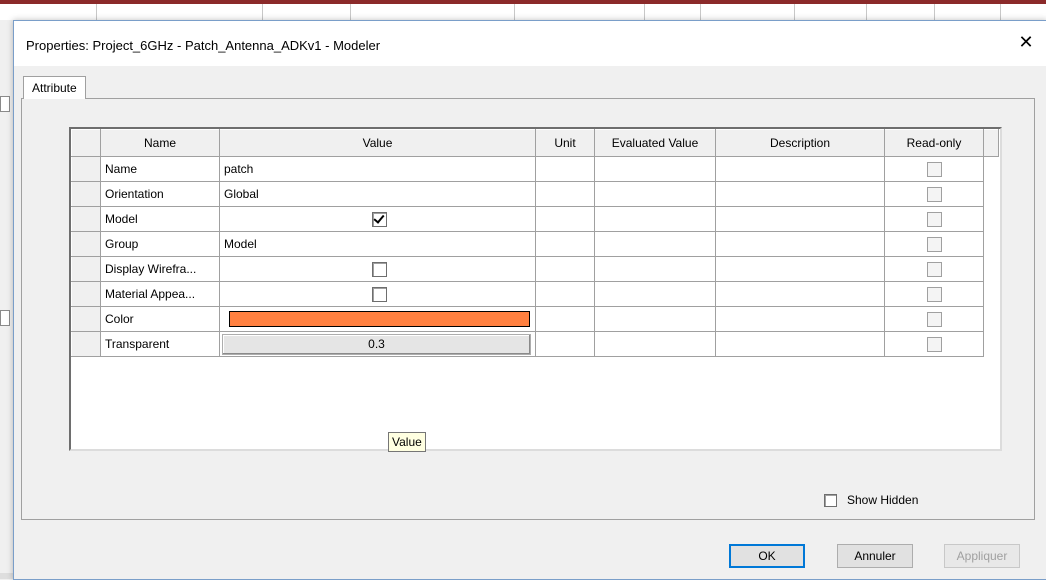 This screenshot has height=580, width=1046. I want to click on table-row: Color, so click(535, 319).